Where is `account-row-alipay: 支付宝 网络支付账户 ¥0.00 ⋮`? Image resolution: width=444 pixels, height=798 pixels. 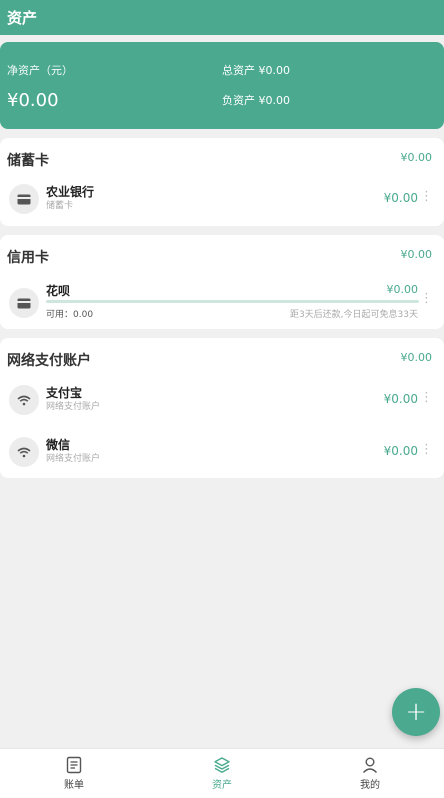 account-row-alipay: 支付宝 网络支付账户 ¥0.00 ⋮ is located at coordinates (222, 400).